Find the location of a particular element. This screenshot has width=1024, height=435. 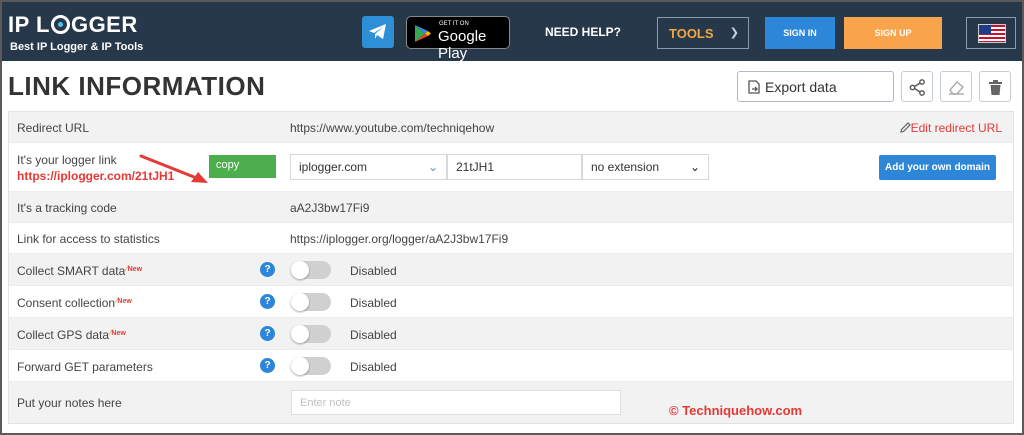

edit-redirect-url-link: Edit redirect URL is located at coordinates (956, 128).